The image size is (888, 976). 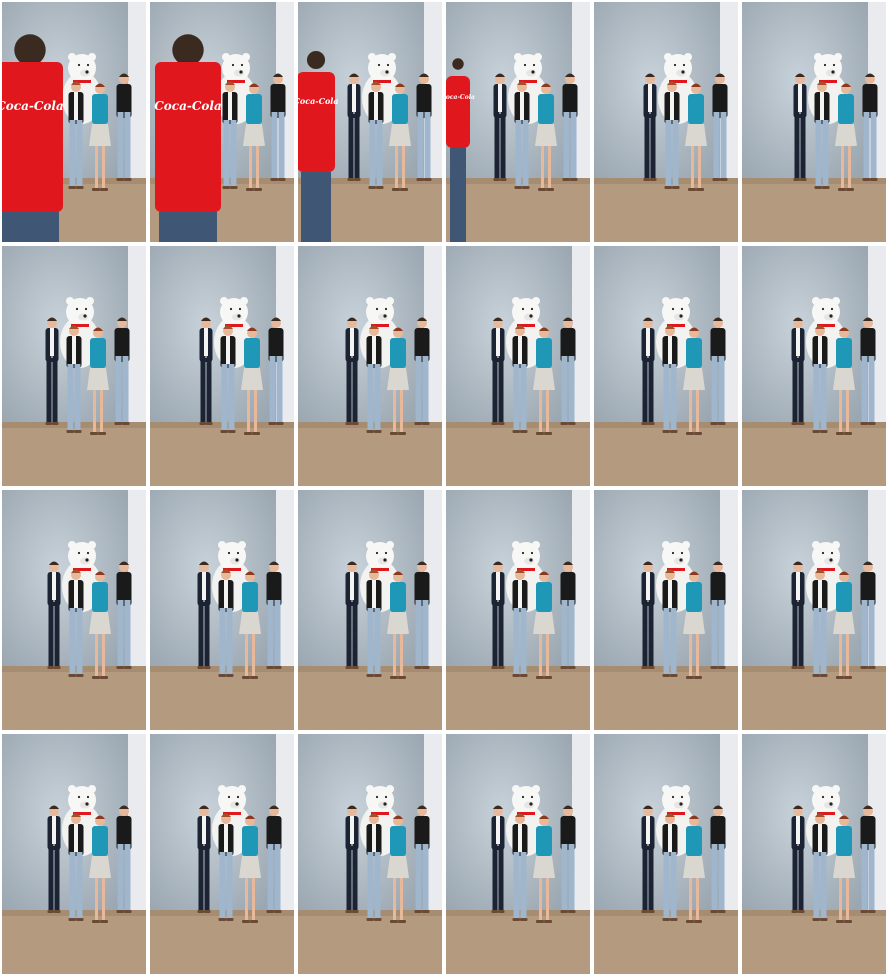 What do you see at coordinates (814, 210) in the screenshot?
I see `floor` at bounding box center [814, 210].